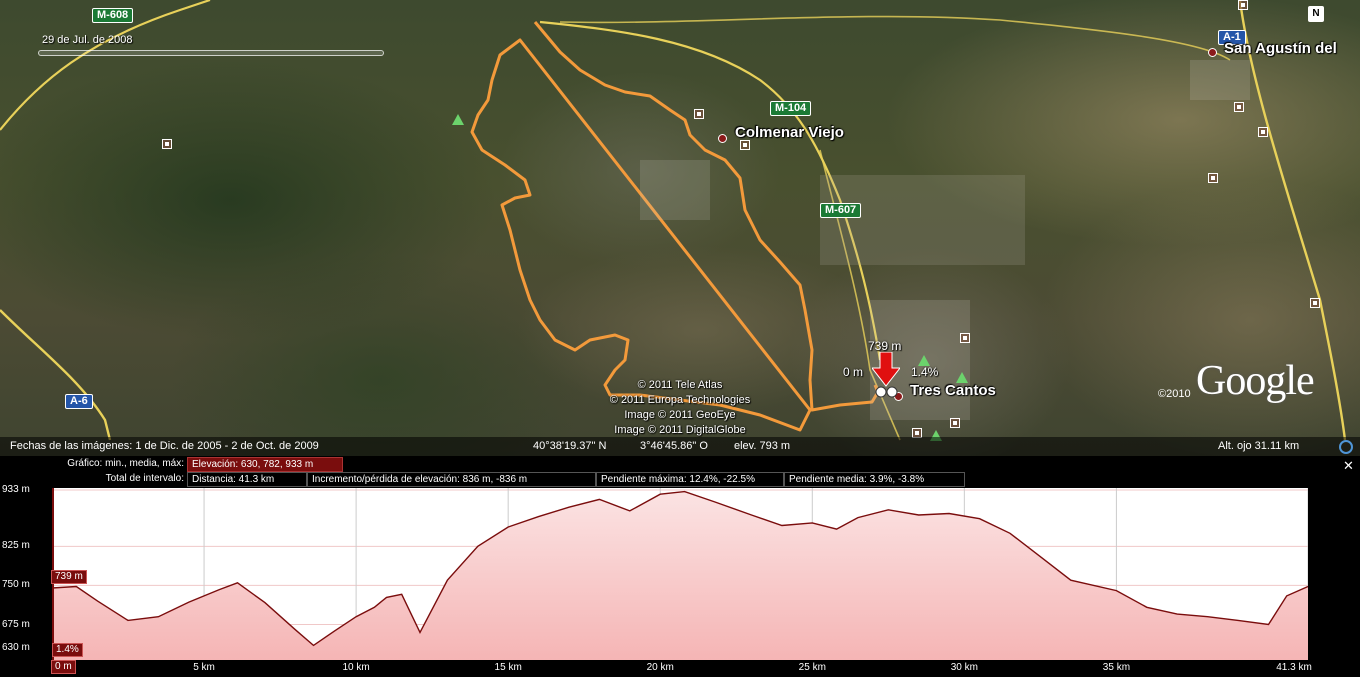 This screenshot has height=677, width=1360. Describe the element at coordinates (56, 375) in the screenshot. I see `road-a6` at that location.